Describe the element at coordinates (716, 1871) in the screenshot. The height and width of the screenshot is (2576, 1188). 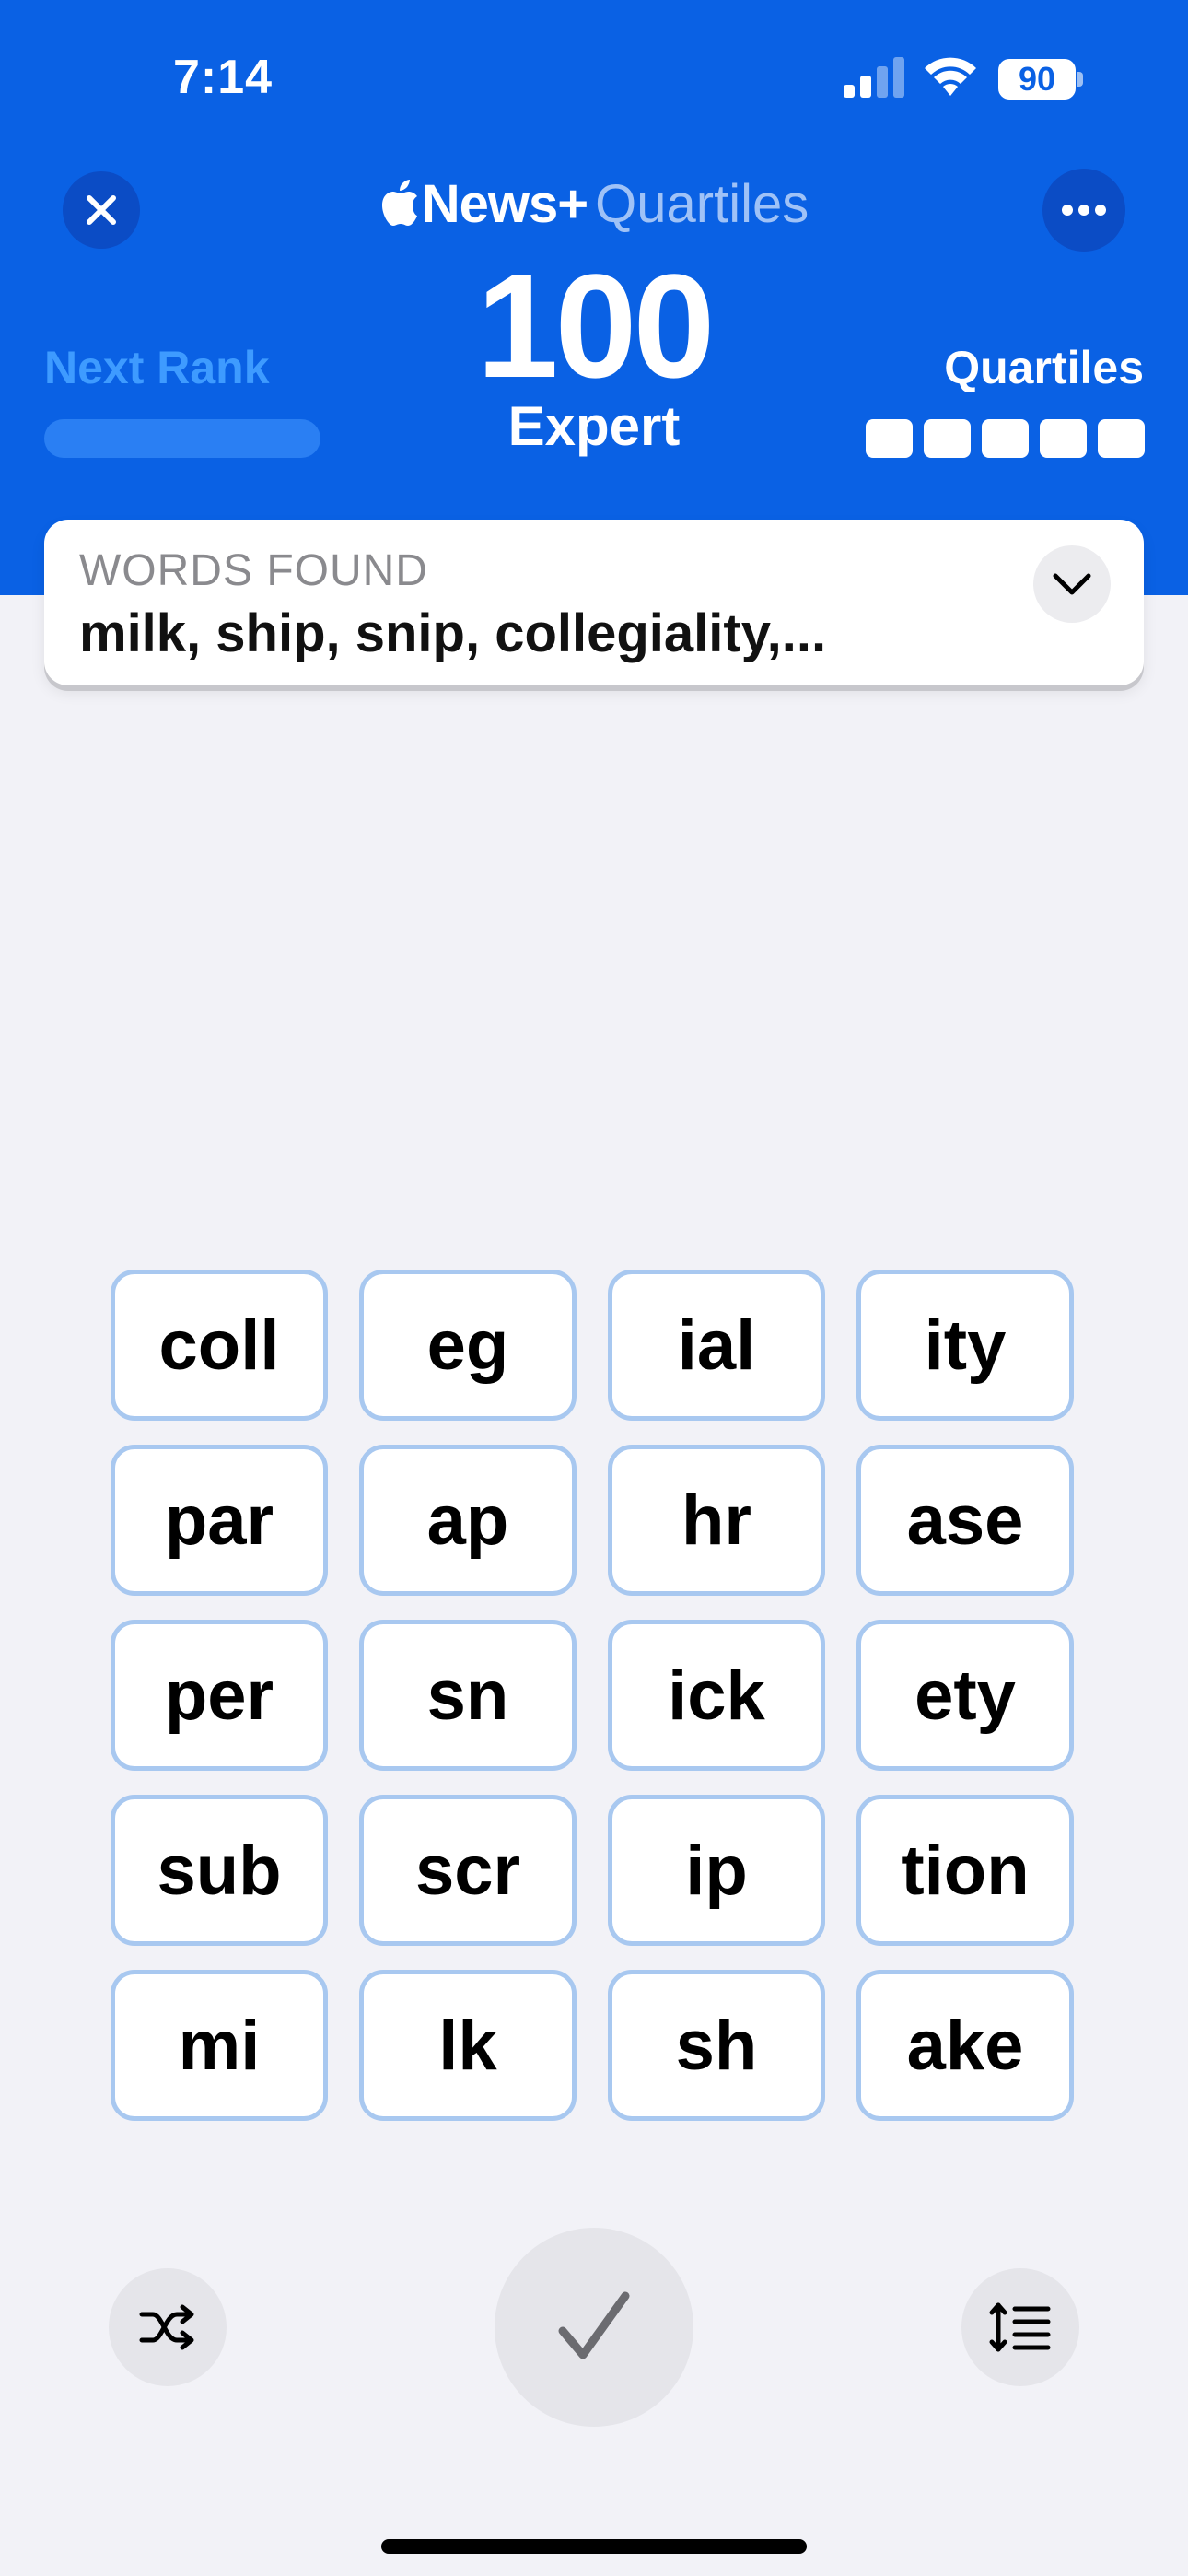
I see `tile: ip` at that location.